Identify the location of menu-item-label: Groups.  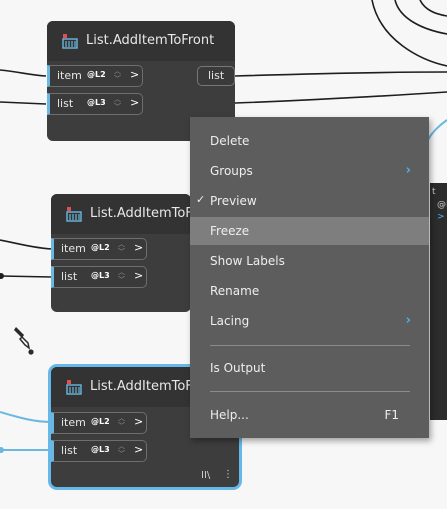
(231, 171).